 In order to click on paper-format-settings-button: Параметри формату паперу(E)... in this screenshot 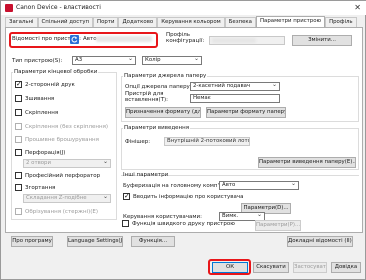, I will do `click(246, 112)`.